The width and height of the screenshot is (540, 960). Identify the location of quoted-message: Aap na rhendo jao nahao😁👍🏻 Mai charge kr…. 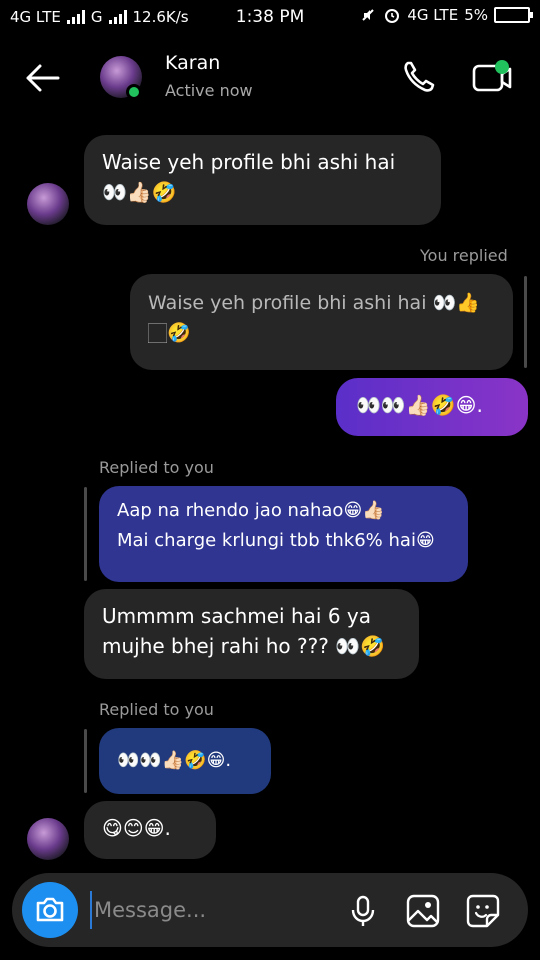
(283, 534).